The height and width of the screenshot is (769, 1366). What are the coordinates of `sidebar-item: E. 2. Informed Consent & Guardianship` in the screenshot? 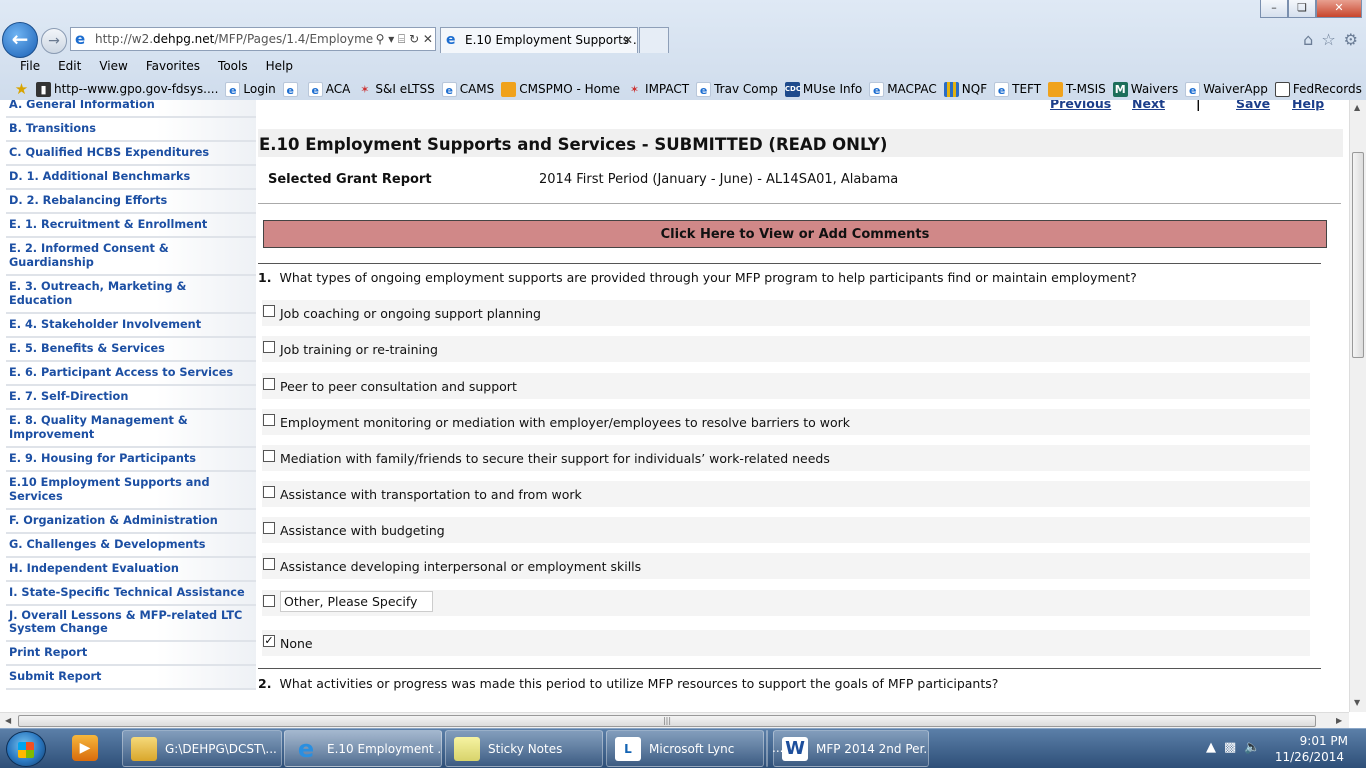 It's located at (131, 257).